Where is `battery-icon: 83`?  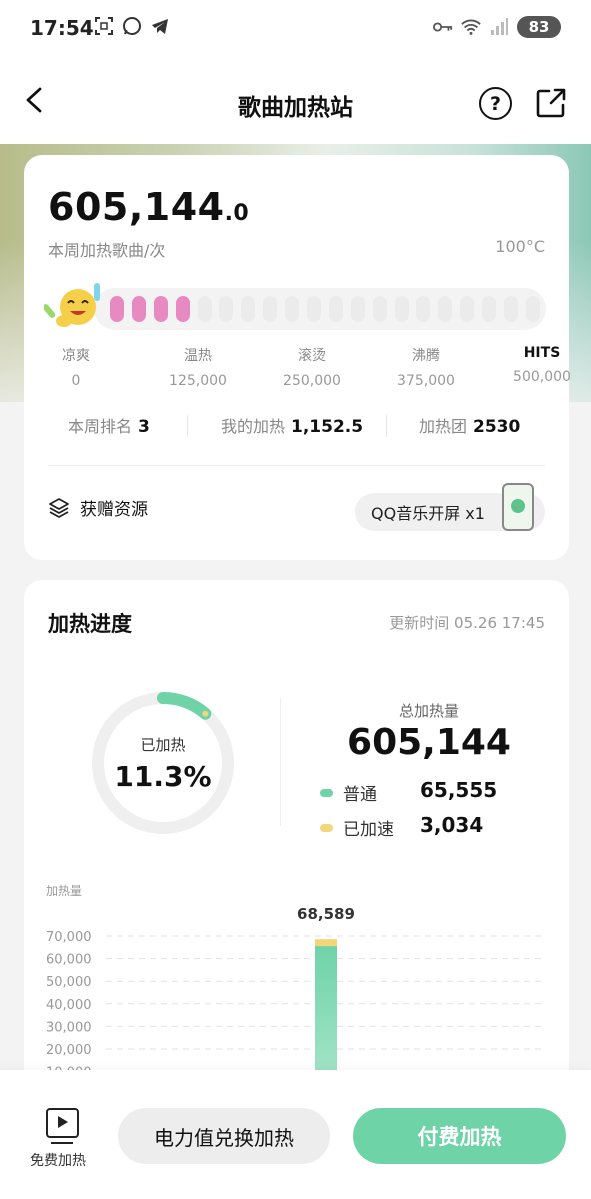
battery-icon: 83 is located at coordinates (539, 27).